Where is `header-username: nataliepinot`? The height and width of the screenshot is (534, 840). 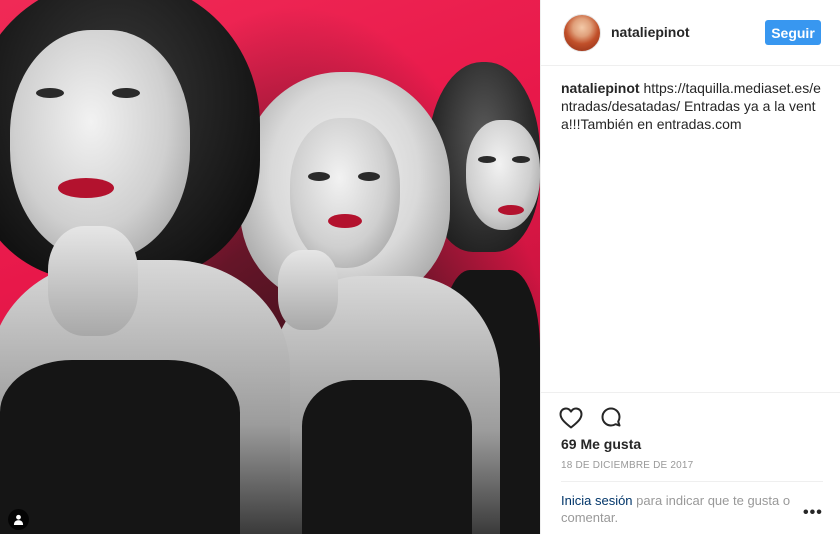
header-username: nataliepinot is located at coordinates (650, 32).